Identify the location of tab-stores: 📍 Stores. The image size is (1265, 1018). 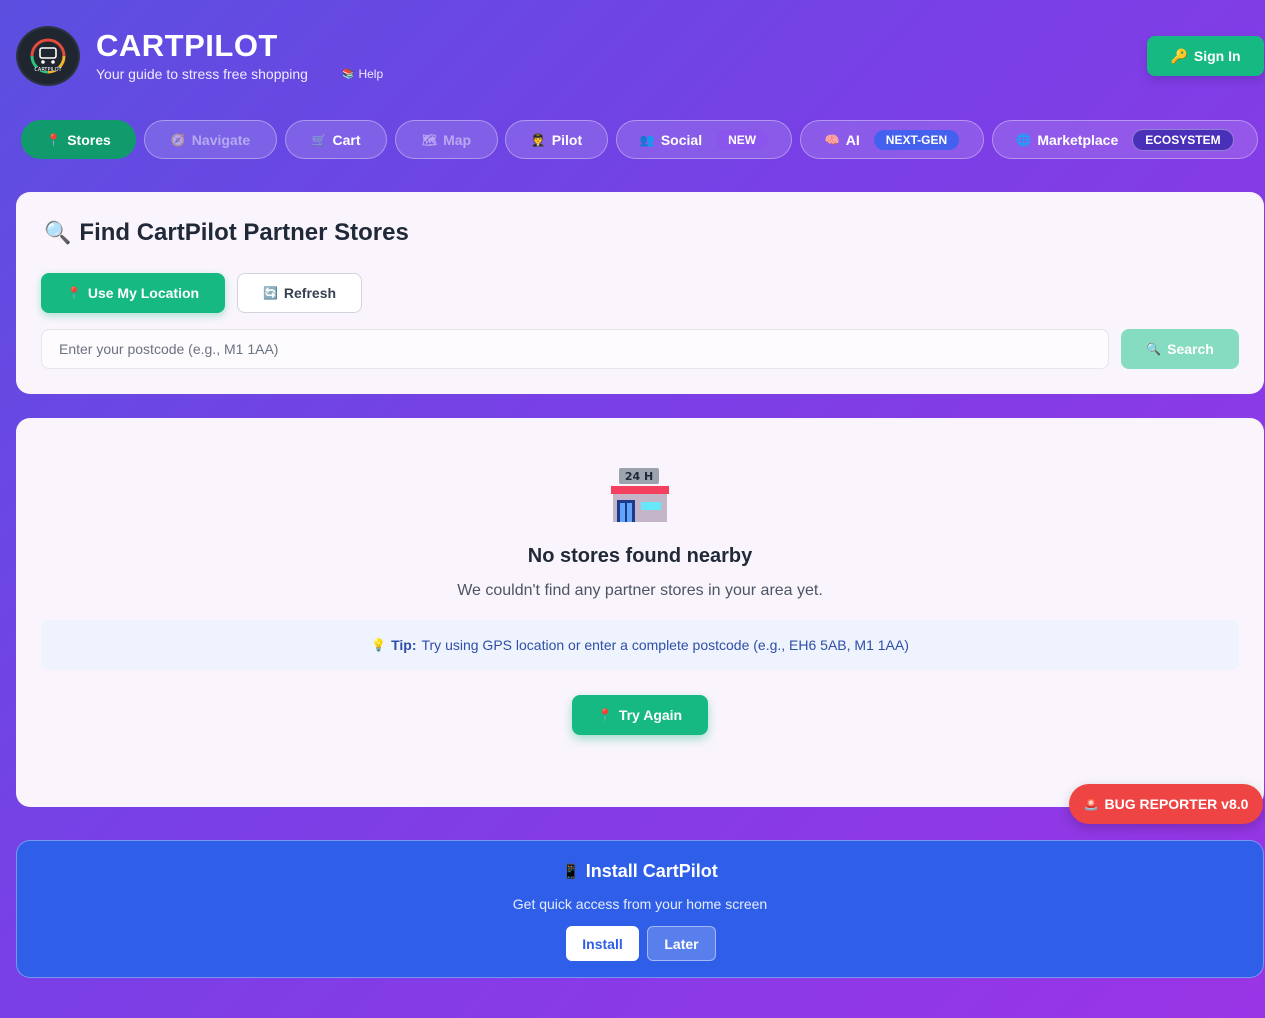
(78, 139).